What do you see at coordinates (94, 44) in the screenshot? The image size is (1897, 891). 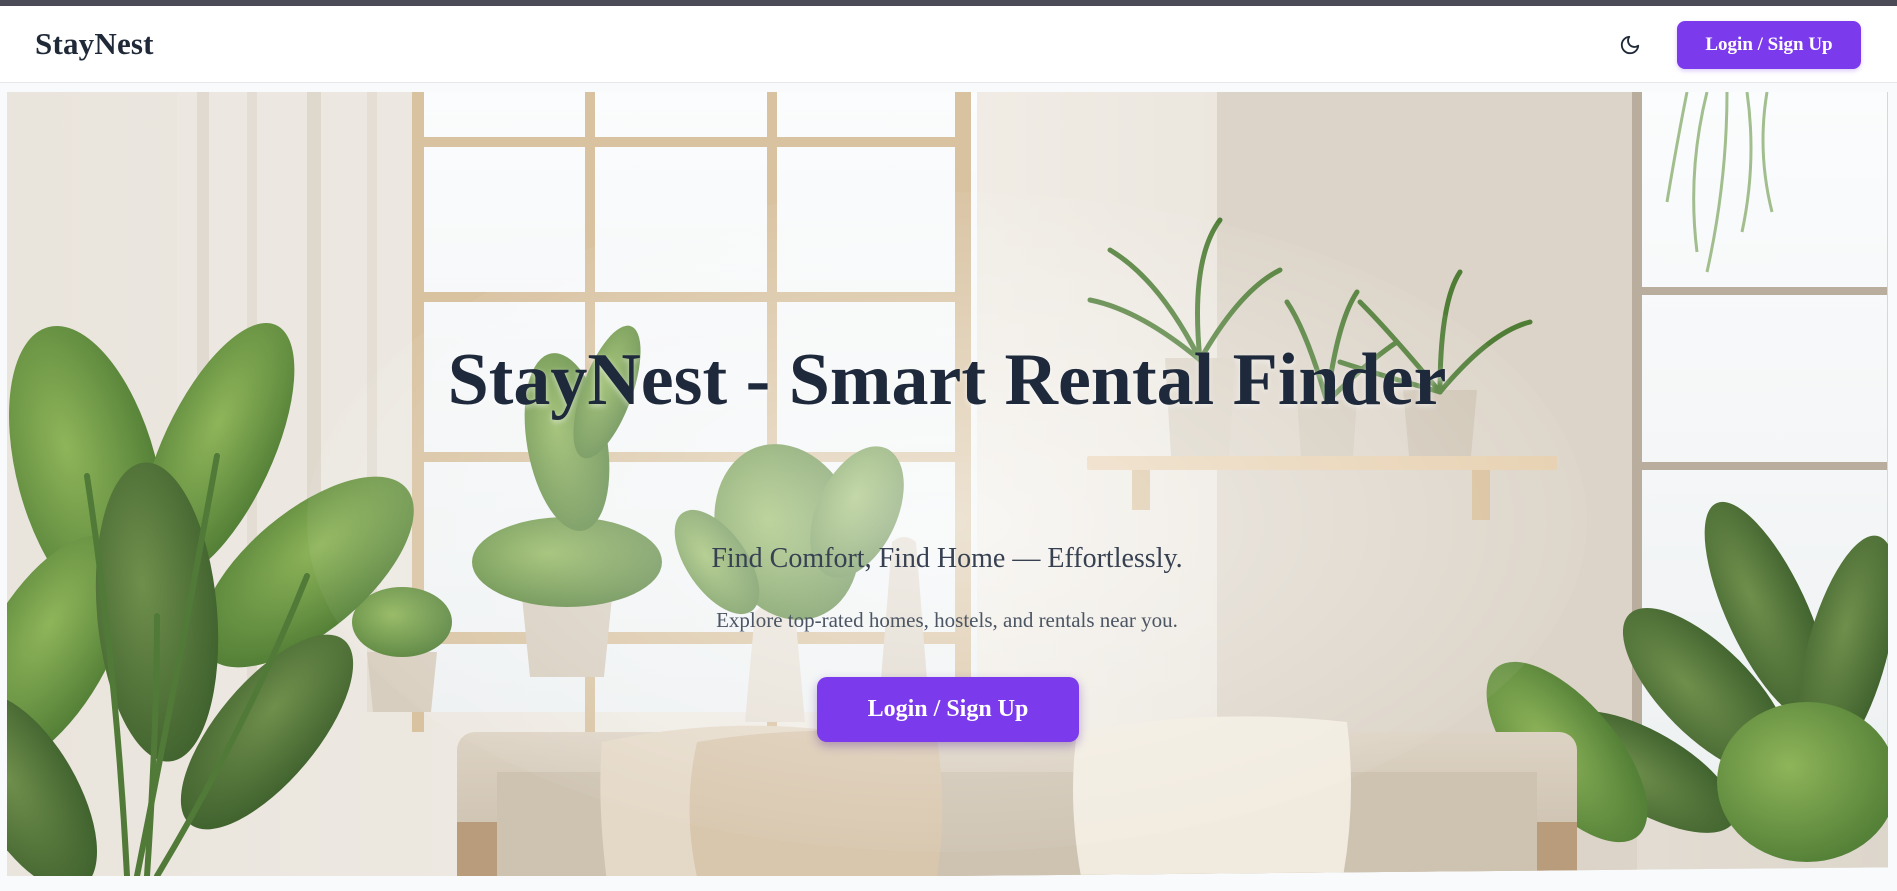 I see `brand-logo: StayNest` at bounding box center [94, 44].